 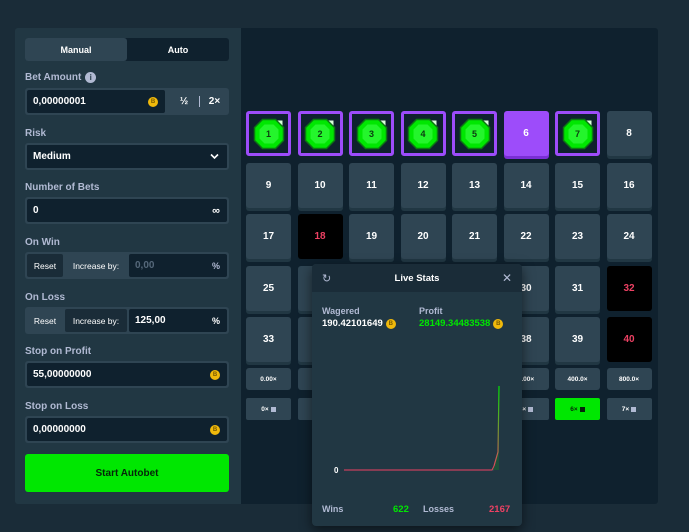 I want to click on bet-amount-group: 0,00000001 B ½ 2×, so click(x=127, y=101).